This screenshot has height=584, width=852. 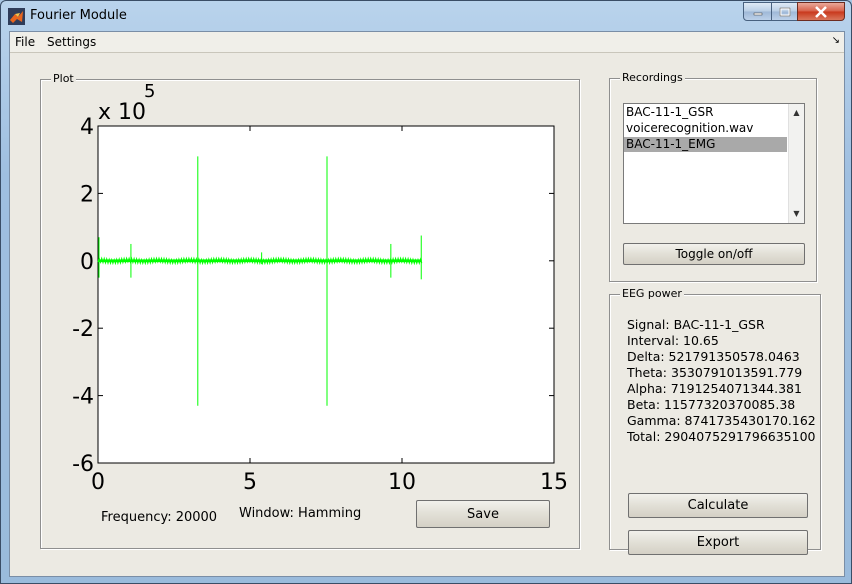 I want to click on listbox-scrollbar: ▲ ▼, so click(x=796, y=163).